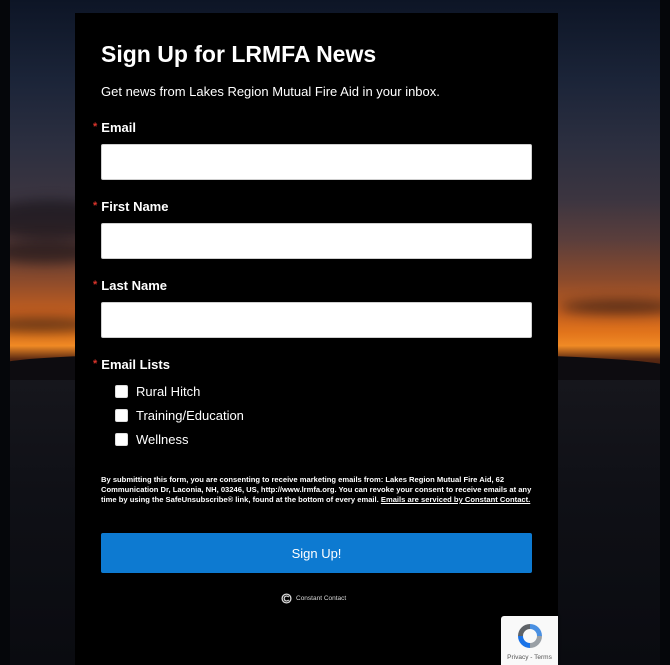 This screenshot has height=665, width=670. What do you see at coordinates (239, 54) in the screenshot?
I see `form-title: Sign Up for LRMFA News` at bounding box center [239, 54].